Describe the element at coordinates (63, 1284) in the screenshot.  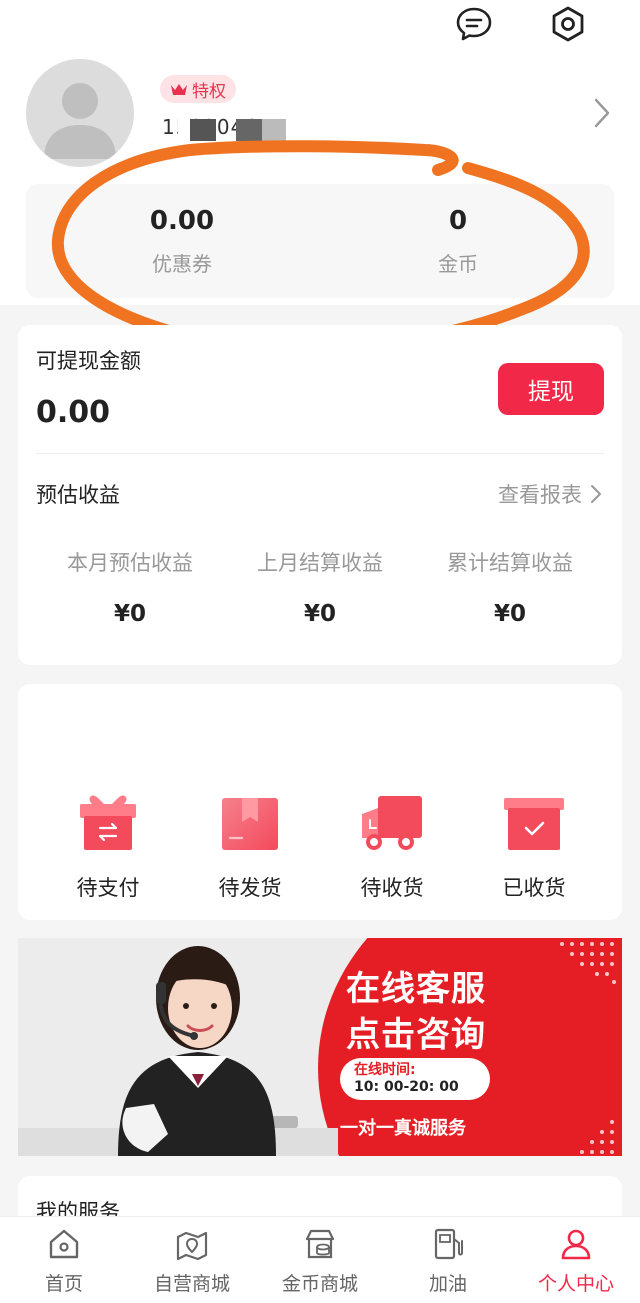
I see `tab-label: 首页` at that location.